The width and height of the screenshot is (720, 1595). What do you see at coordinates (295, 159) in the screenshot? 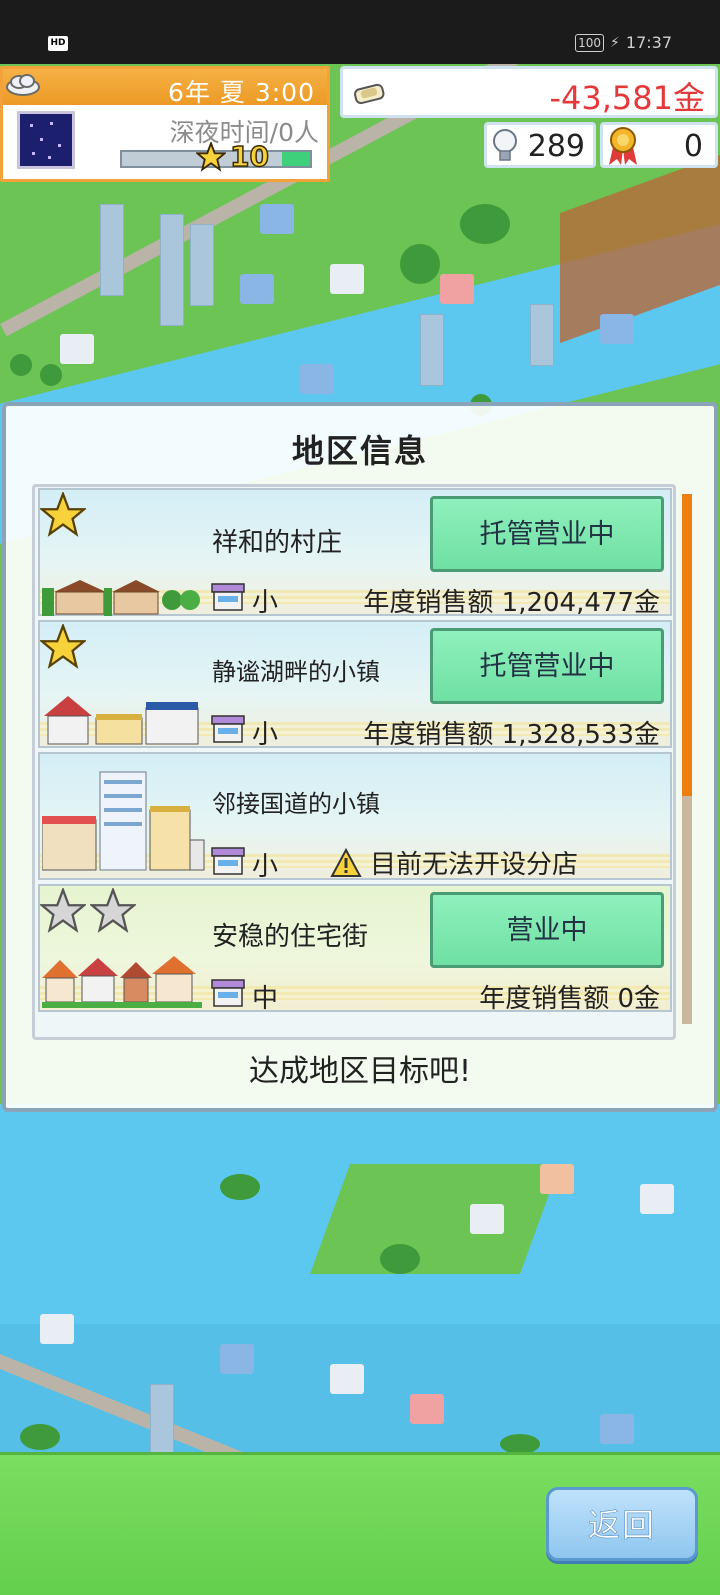
I see `level-progress-fill` at bounding box center [295, 159].